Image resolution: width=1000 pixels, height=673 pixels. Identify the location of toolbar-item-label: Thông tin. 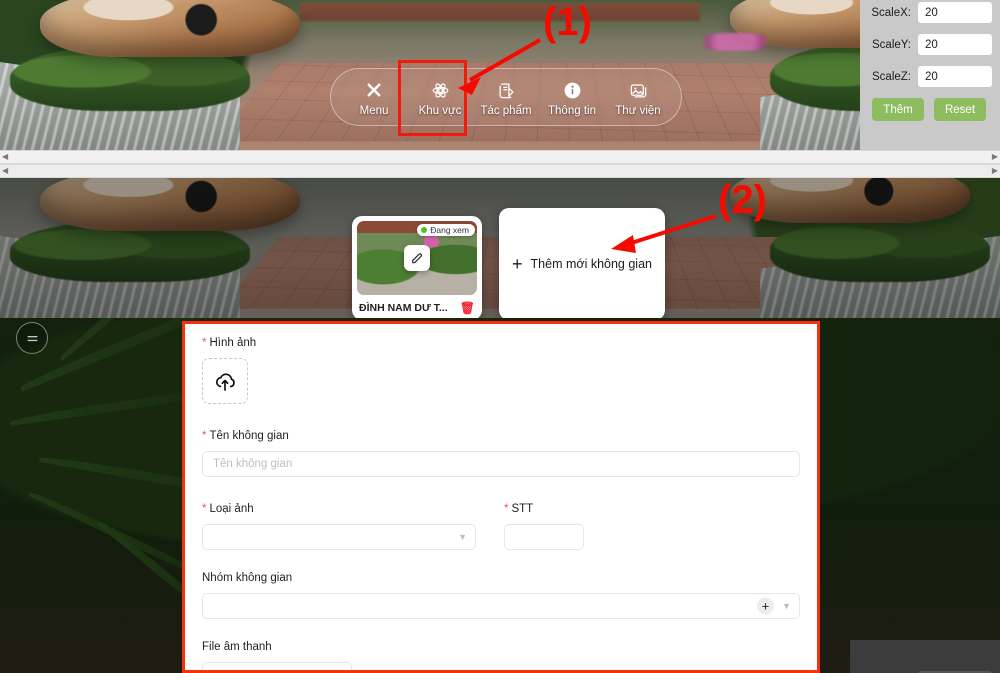
(572, 111).